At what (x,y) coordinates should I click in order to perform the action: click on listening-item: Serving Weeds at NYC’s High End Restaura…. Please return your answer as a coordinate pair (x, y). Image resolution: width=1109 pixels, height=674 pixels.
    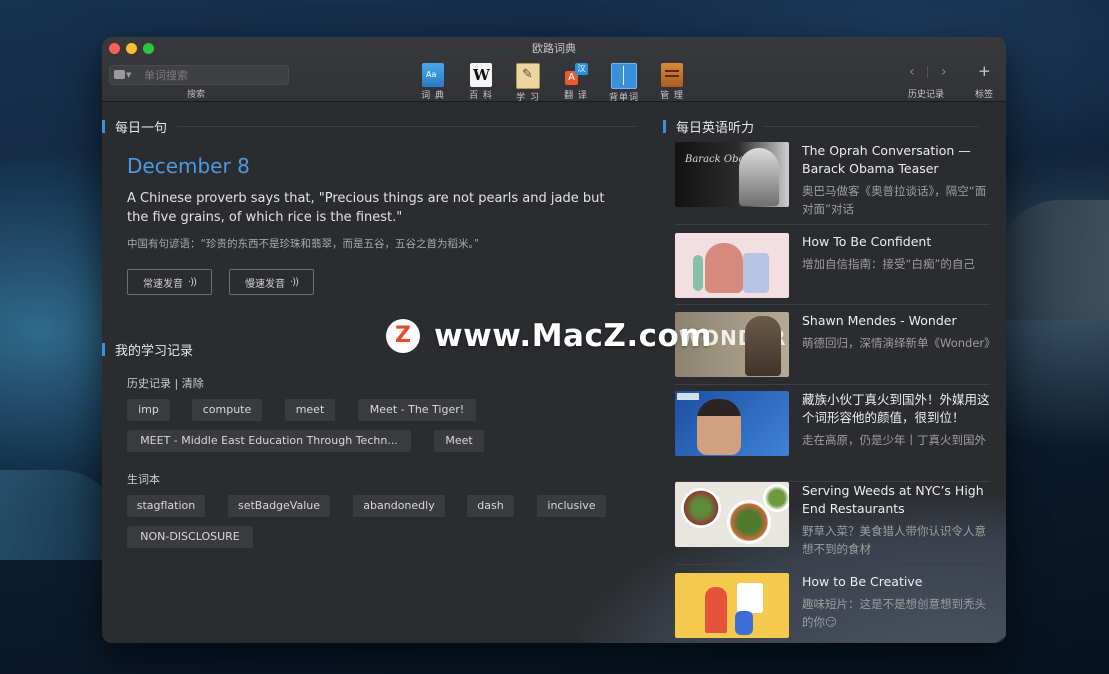
    Looking at the image, I should click on (832, 523).